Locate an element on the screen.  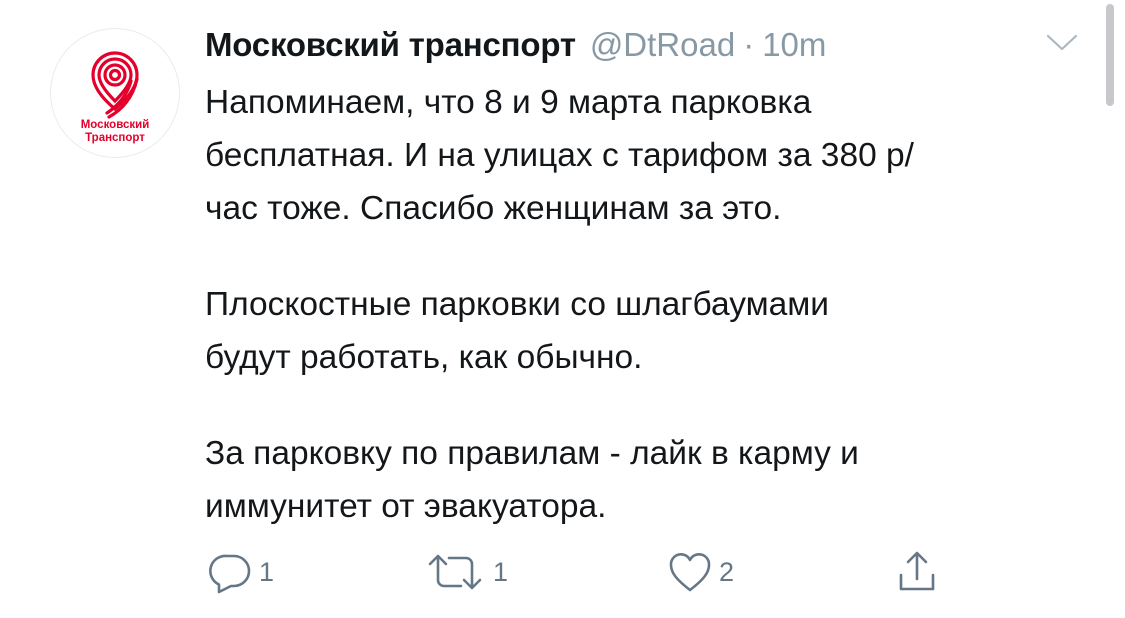
tweet-timestamp: 10m is located at coordinates (794, 45).